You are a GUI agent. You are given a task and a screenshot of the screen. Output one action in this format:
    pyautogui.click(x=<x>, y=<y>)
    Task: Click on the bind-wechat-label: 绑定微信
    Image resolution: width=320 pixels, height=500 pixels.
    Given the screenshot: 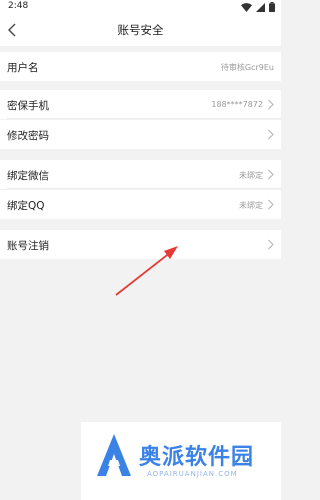 What is the action you would take?
    pyautogui.click(x=28, y=176)
    